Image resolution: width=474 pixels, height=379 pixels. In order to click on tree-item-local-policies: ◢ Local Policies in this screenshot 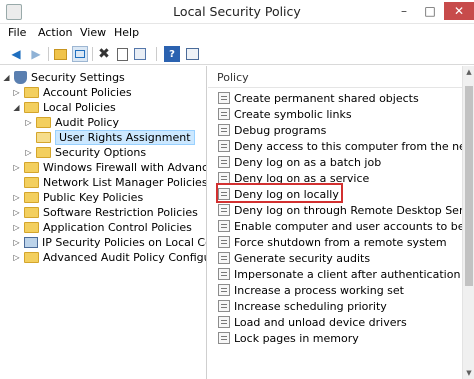, I will do `click(64, 107)`.